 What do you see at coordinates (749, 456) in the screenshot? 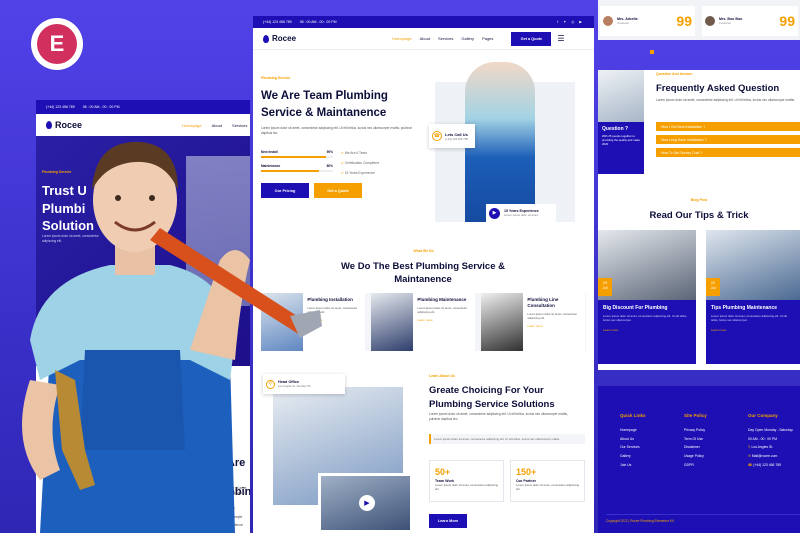
I see `mail-icon: ✉` at bounding box center [749, 456].